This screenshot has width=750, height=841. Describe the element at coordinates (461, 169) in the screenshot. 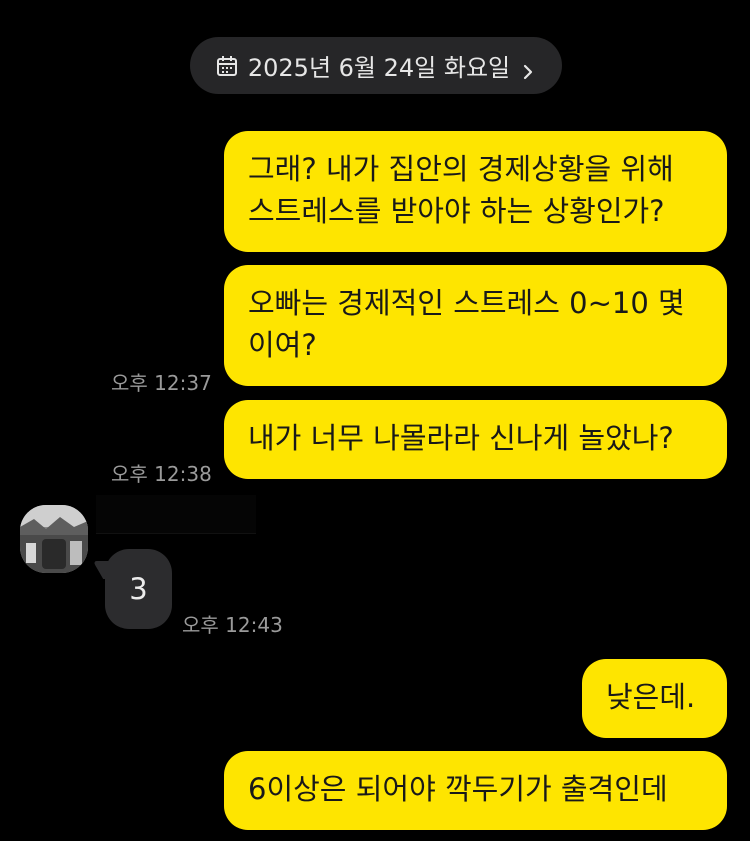

I see `message-line: 그래? 내가 집안의 경제상황을 위해` at that location.